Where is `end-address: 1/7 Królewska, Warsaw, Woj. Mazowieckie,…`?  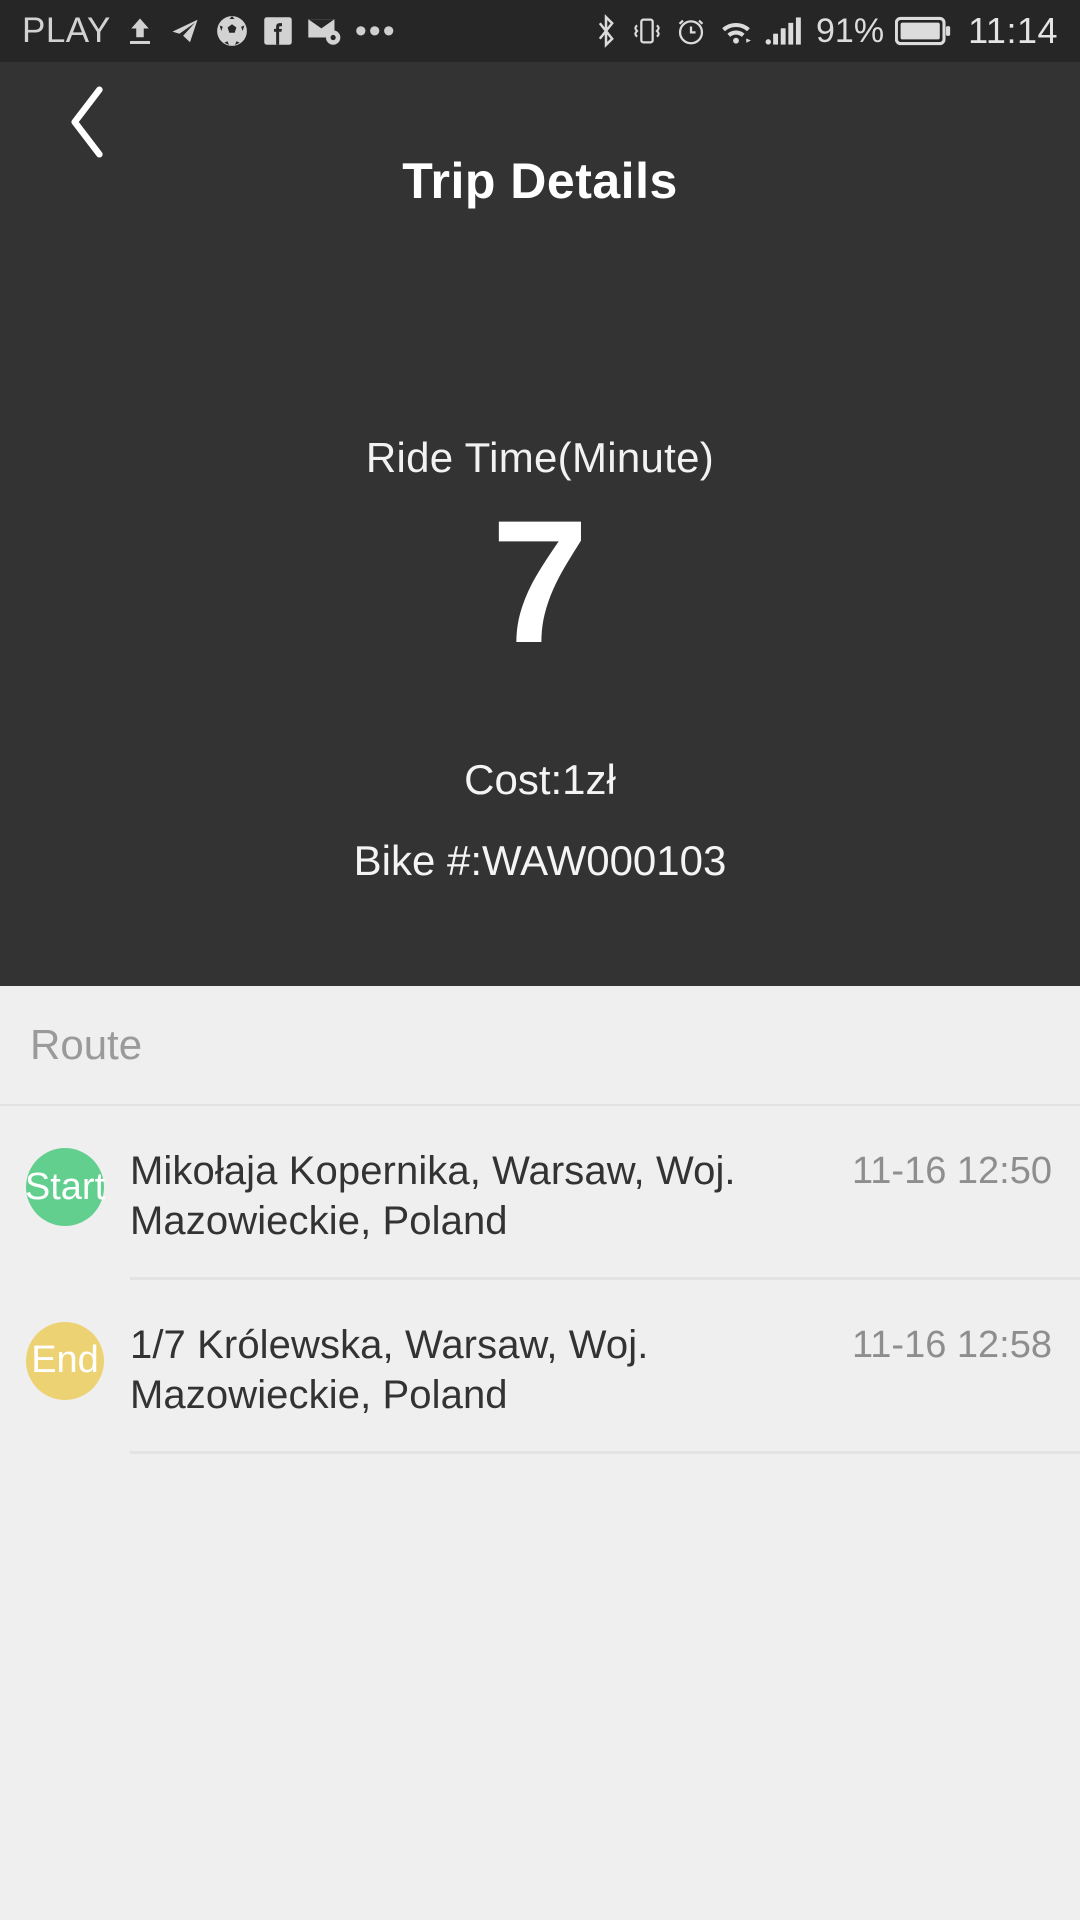 end-address: 1/7 Królewska, Warsaw, Woj. Mazowieckie,… is located at coordinates (389, 1370).